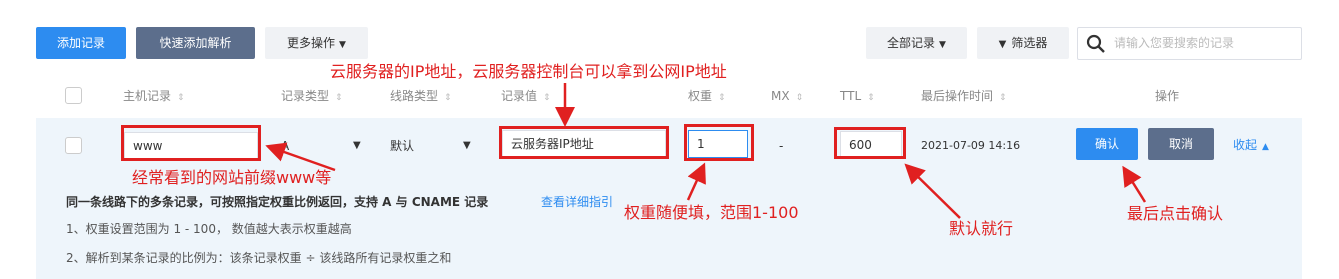 This screenshot has height=279, width=1339. Describe the element at coordinates (981, 228) in the screenshot. I see `annotation-ttl: 默认就行` at that location.